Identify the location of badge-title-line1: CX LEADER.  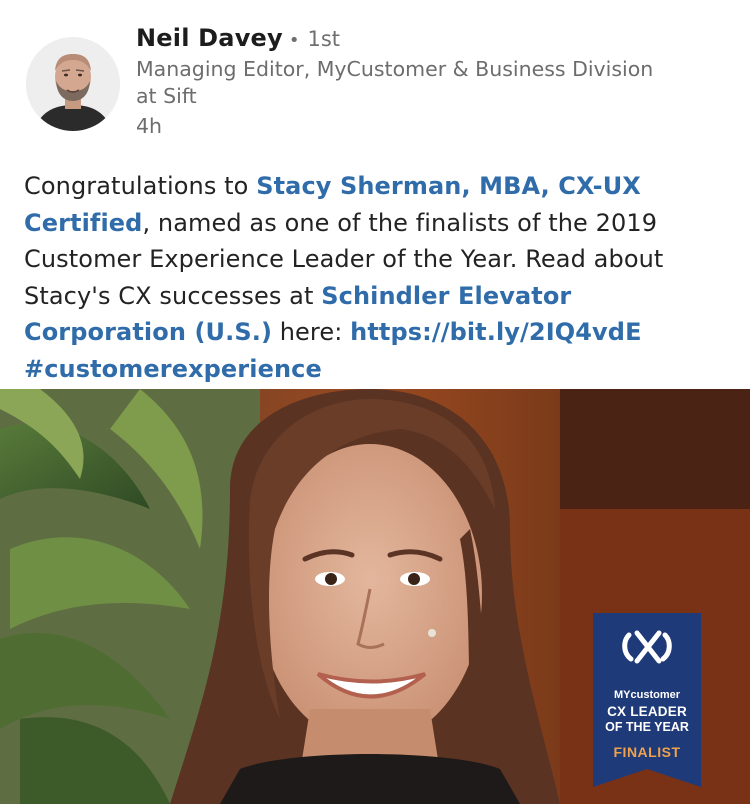
(647, 711).